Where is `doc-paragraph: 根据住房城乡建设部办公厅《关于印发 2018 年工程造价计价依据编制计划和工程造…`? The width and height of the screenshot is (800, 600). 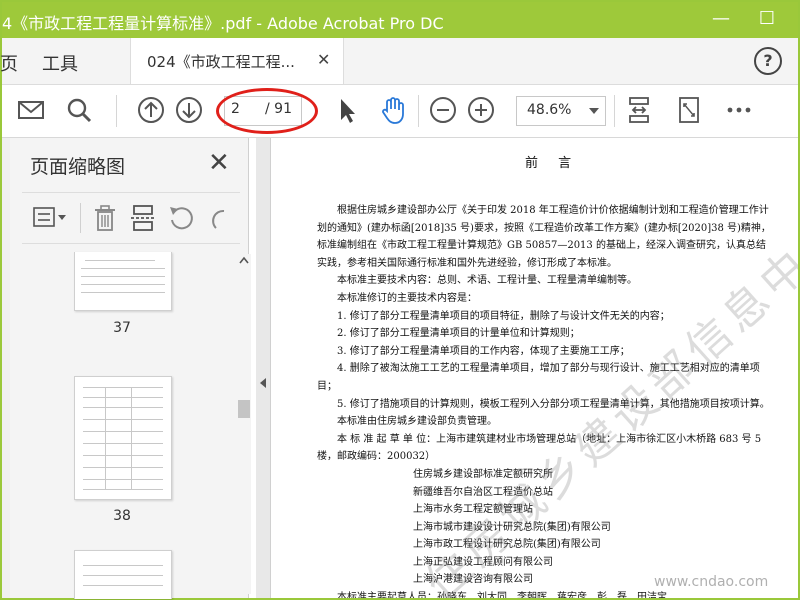 doc-paragraph: 根据住房城乡建设部办公厅《关于印发 2018 年工程造价计价依据编制计划和工程造… is located at coordinates (544, 237).